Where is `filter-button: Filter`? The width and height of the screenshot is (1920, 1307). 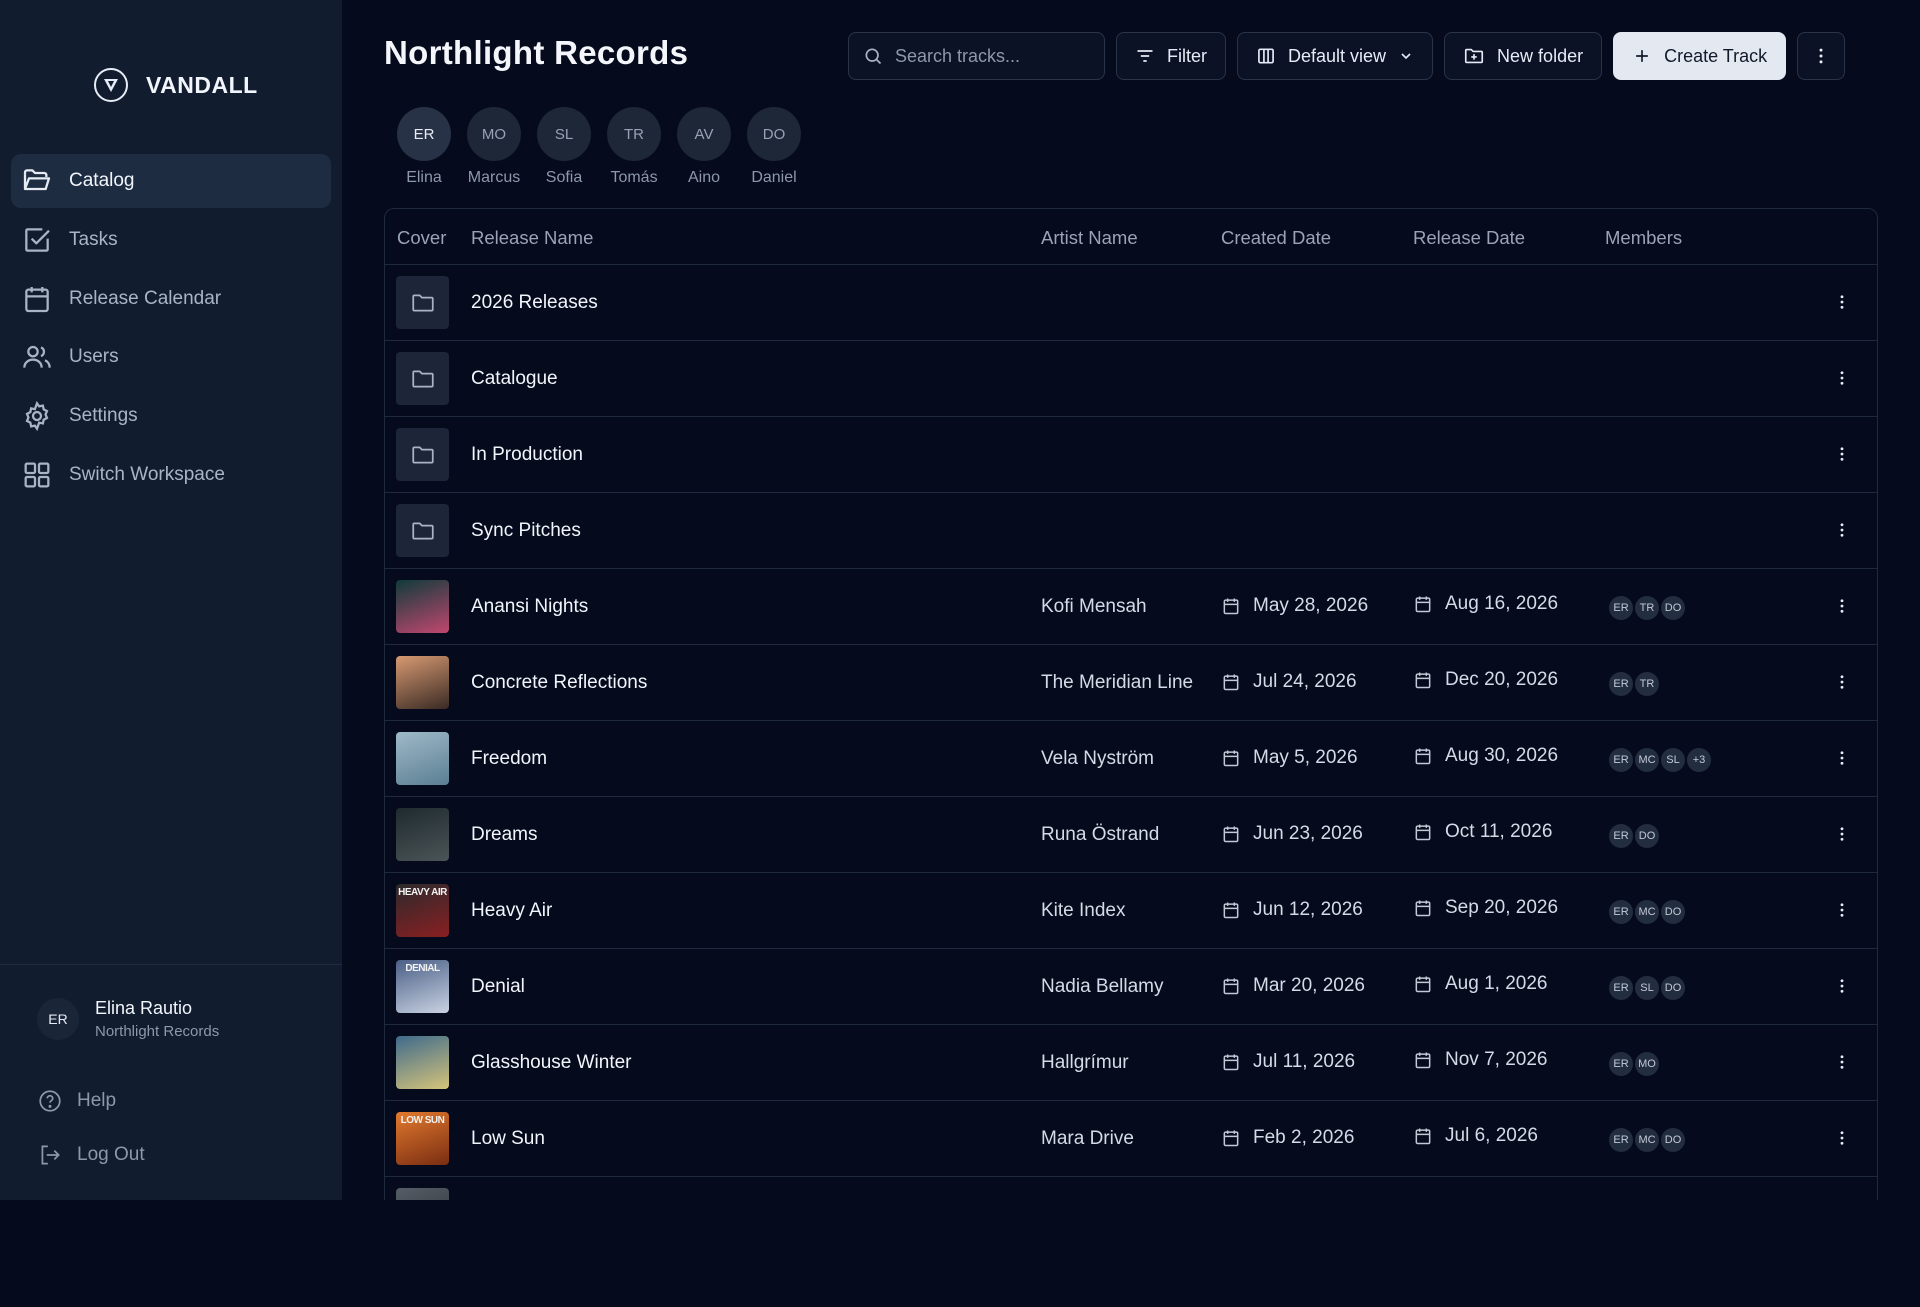 filter-button: Filter is located at coordinates (1171, 56).